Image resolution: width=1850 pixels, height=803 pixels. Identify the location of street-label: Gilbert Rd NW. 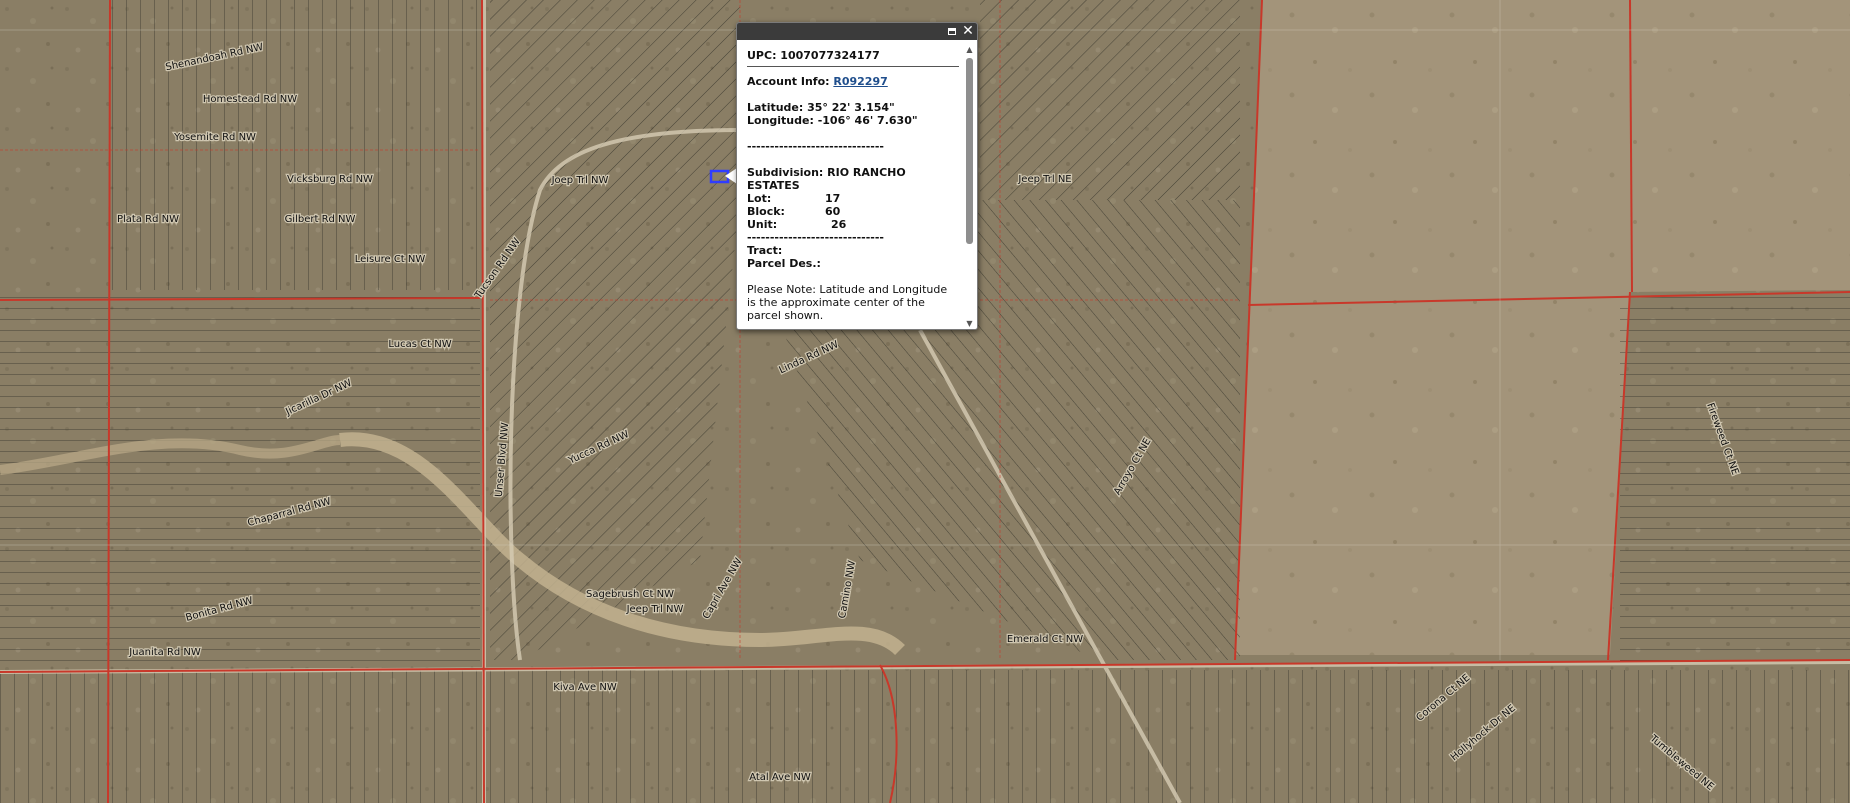
(320, 219).